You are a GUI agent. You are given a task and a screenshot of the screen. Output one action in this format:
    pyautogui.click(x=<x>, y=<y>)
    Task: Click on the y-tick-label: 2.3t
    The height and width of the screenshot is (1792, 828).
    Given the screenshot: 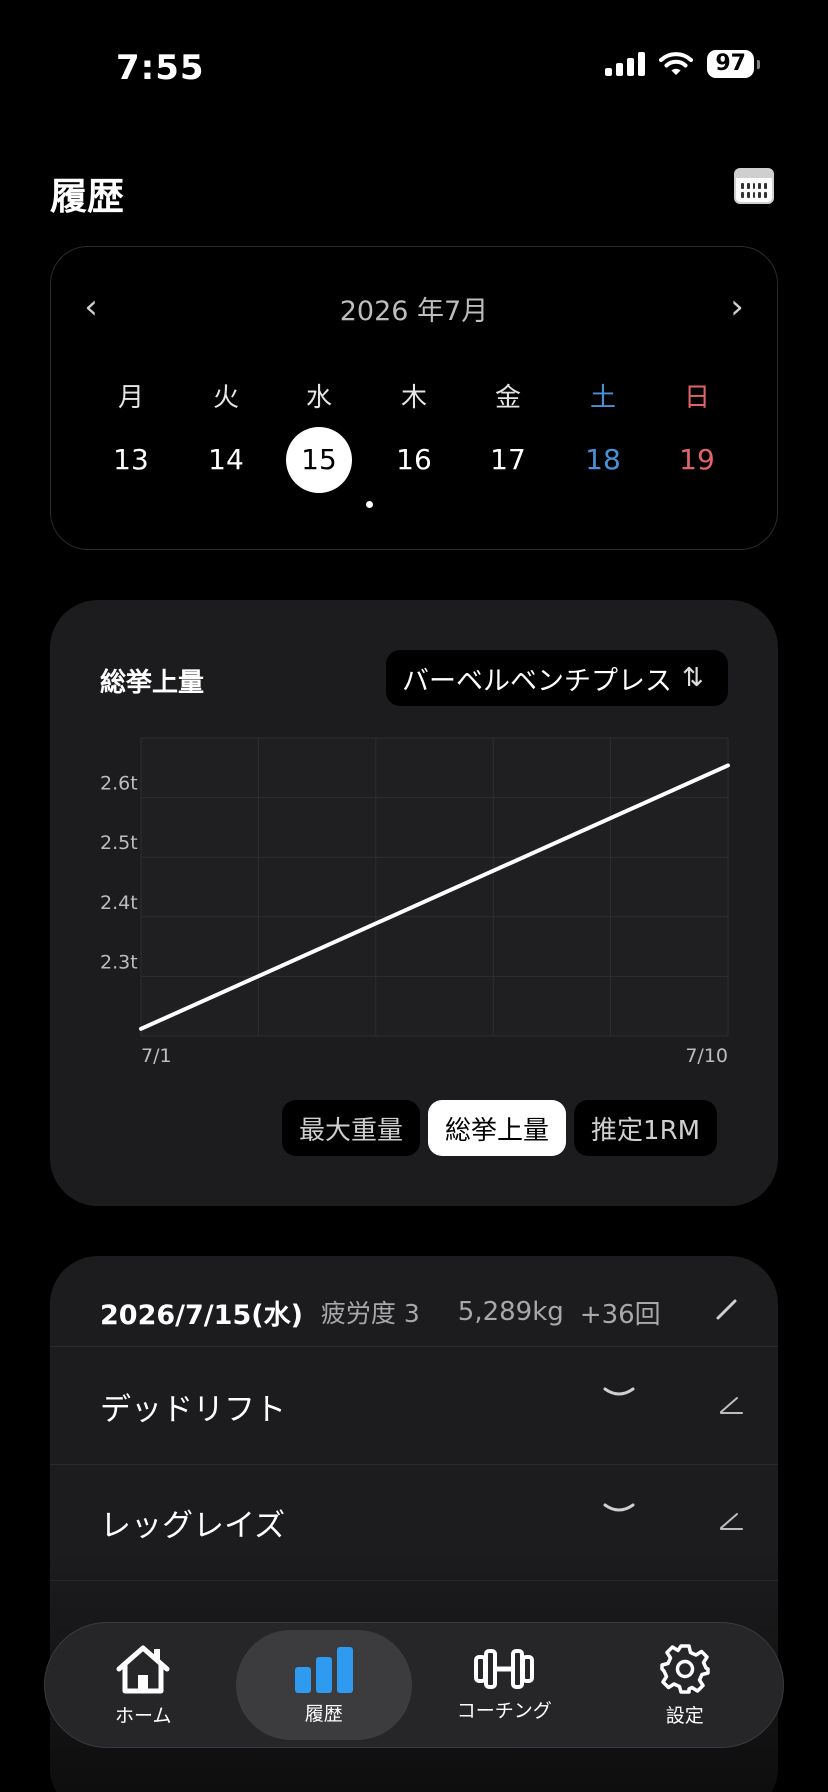 What is the action you would take?
    pyautogui.click(x=119, y=962)
    